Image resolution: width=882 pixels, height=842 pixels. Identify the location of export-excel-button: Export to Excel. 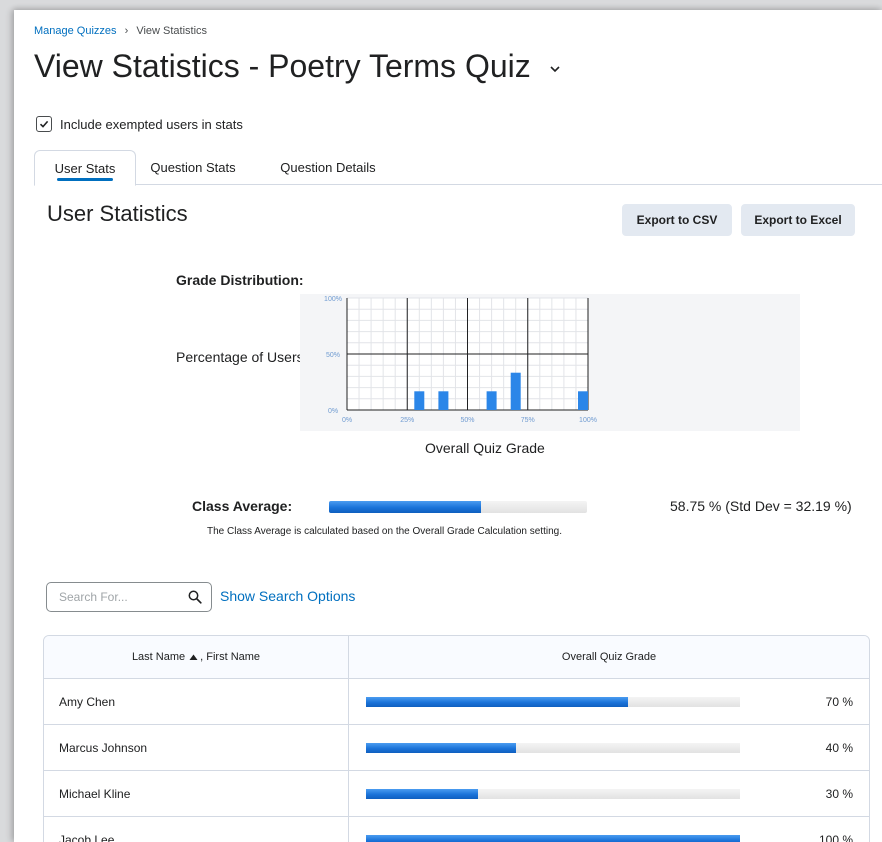
(798, 220).